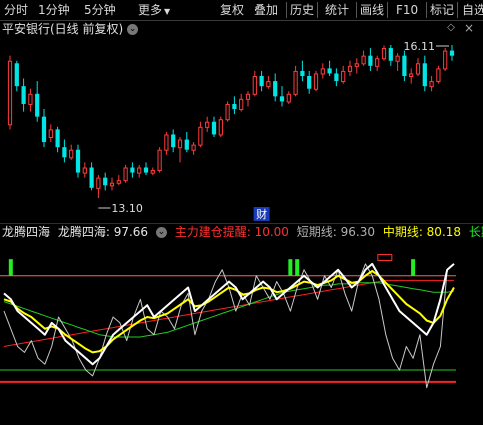 The image size is (483, 425). What do you see at coordinates (103, 232) in the screenshot?
I see `indicator-main-value: 龙腾四海: 97.66` at bounding box center [103, 232].